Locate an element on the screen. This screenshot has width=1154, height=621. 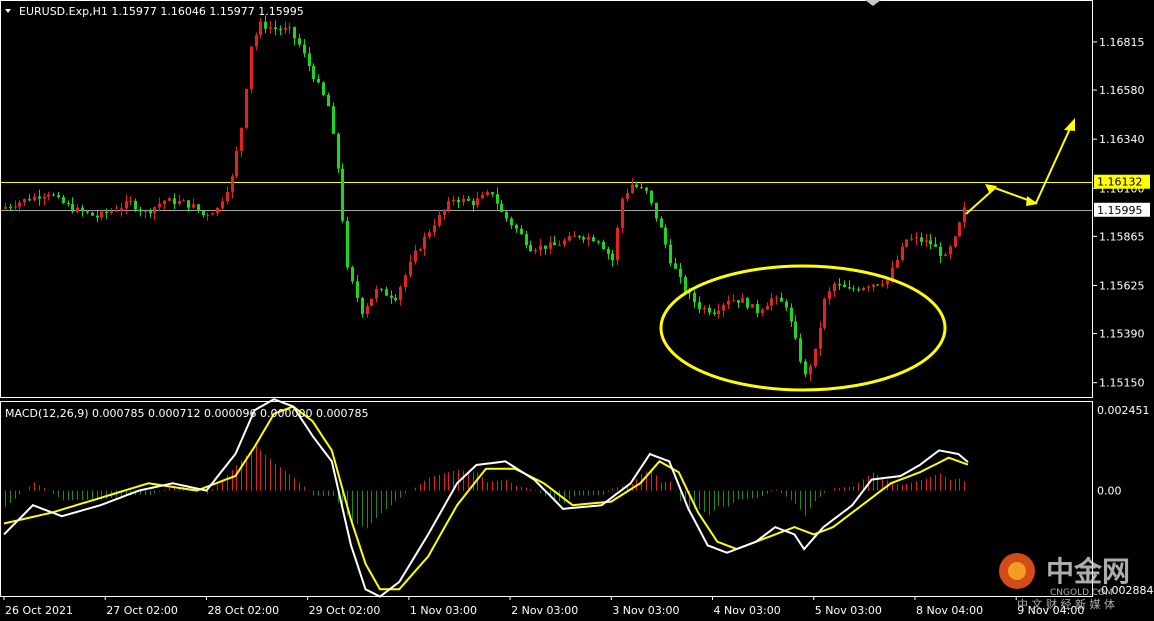
macd-tick-label: 0.002451 is located at coordinates (1123, 410).